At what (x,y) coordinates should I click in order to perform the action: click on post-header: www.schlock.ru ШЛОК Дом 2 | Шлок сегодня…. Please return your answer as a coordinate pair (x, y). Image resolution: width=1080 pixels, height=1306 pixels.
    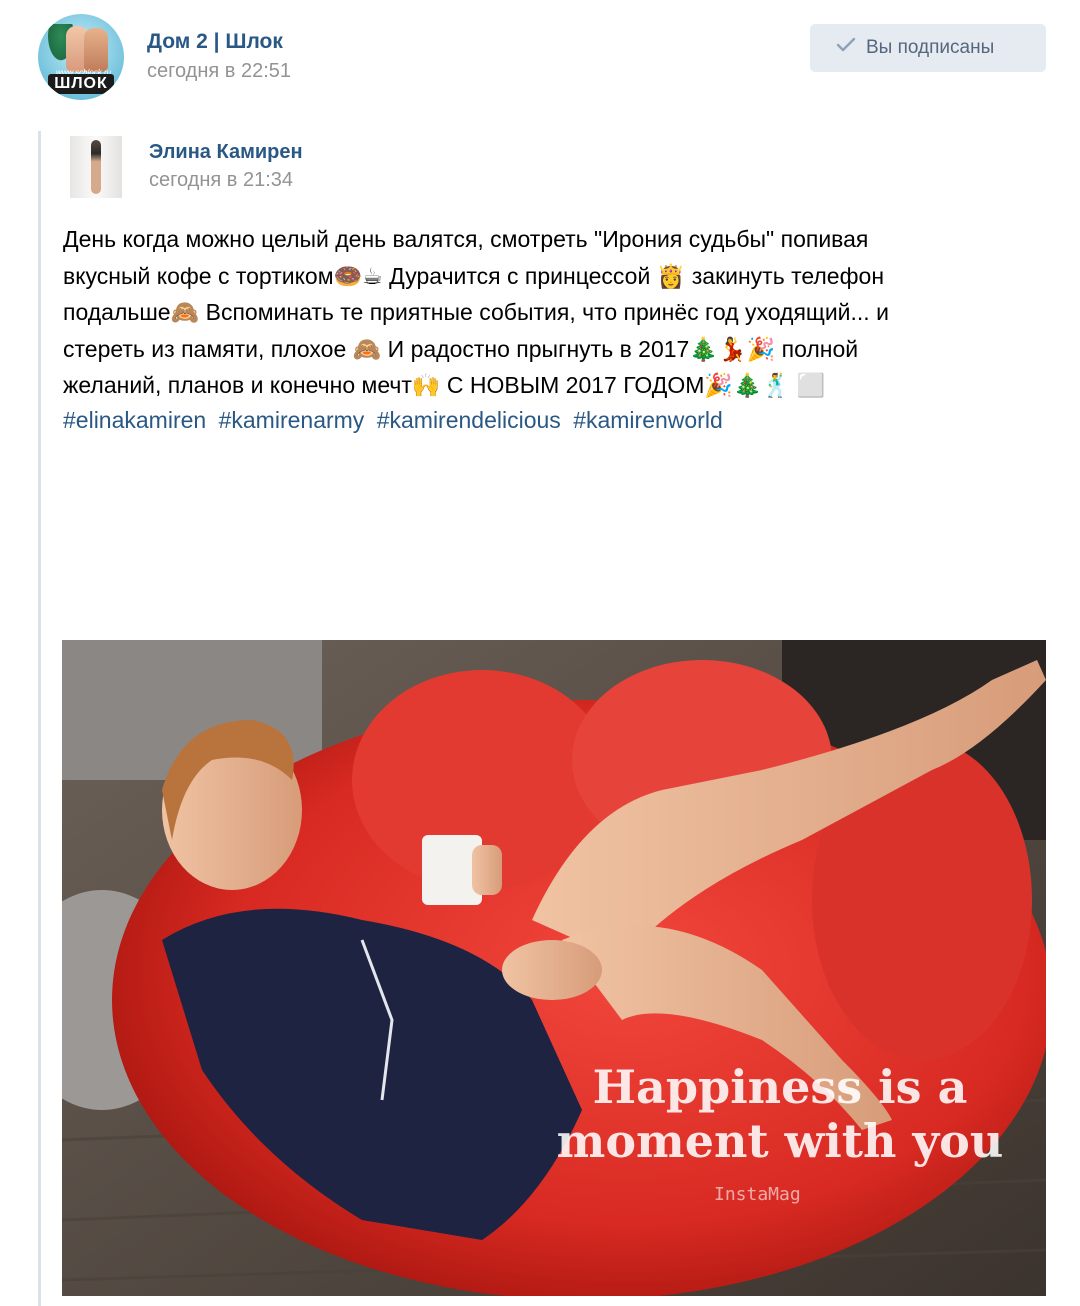
    Looking at the image, I should click on (540, 55).